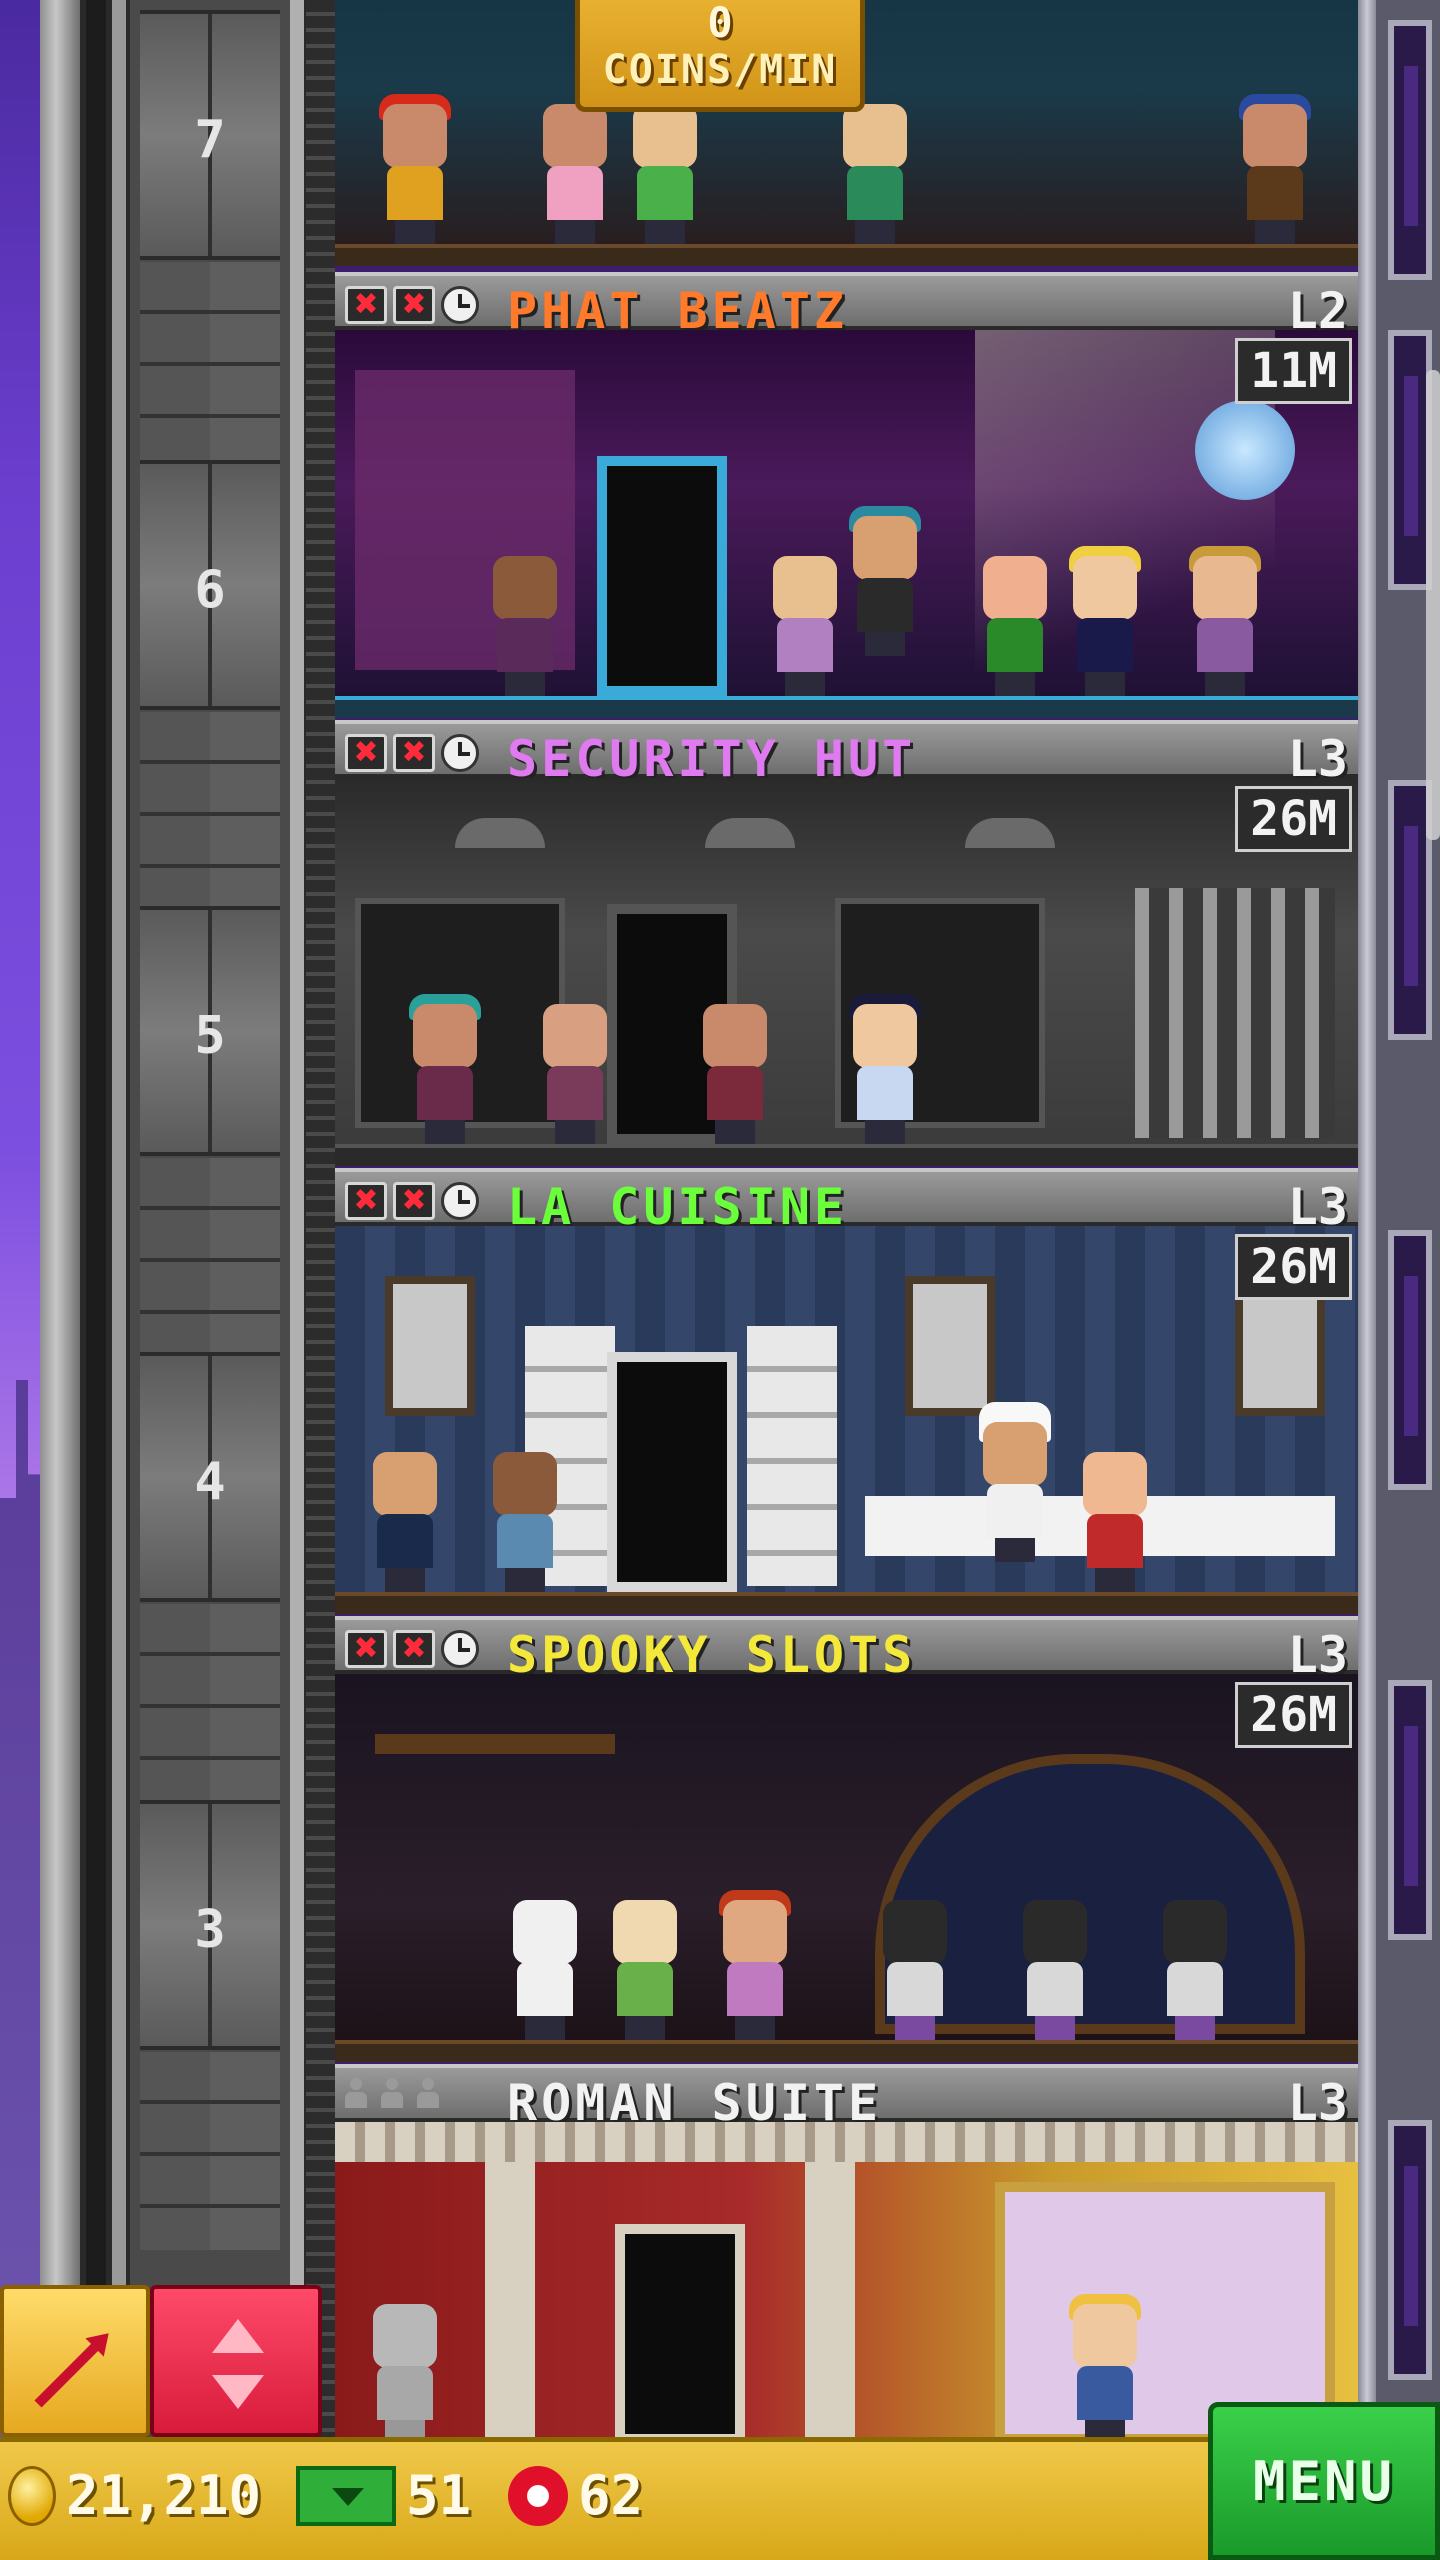 The image size is (1440, 2560). Describe the element at coordinates (885, 1069) in the screenshot. I see `guard-sprite` at that location.